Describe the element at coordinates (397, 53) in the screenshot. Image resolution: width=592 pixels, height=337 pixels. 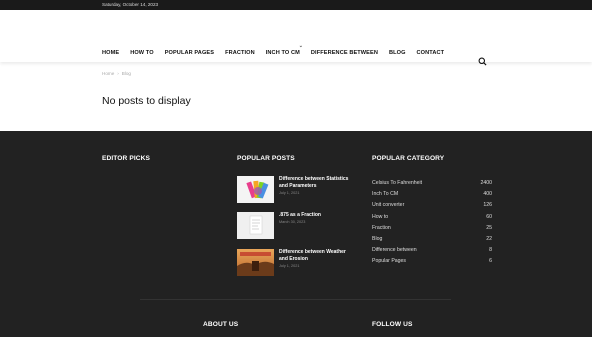
I see `nav-blog: BLOG` at that location.